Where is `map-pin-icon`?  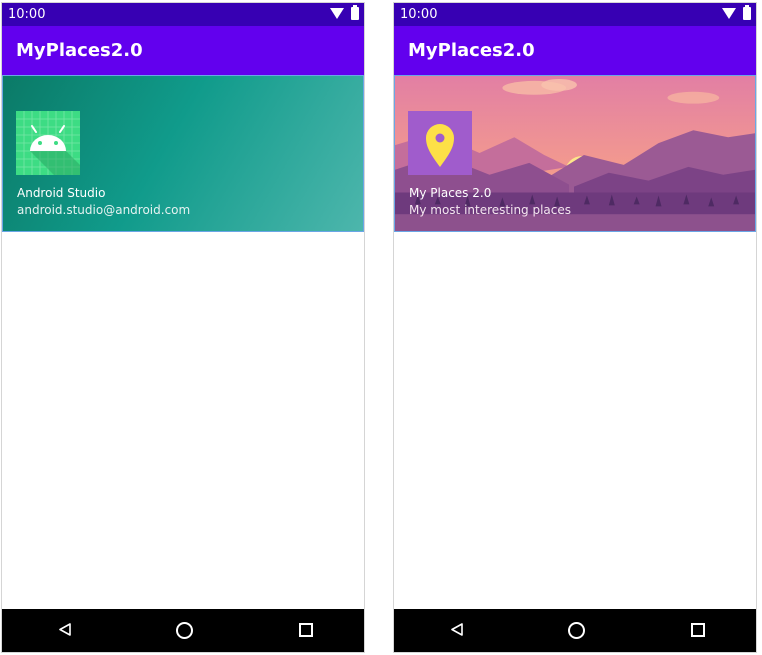 map-pin-icon is located at coordinates (440, 143).